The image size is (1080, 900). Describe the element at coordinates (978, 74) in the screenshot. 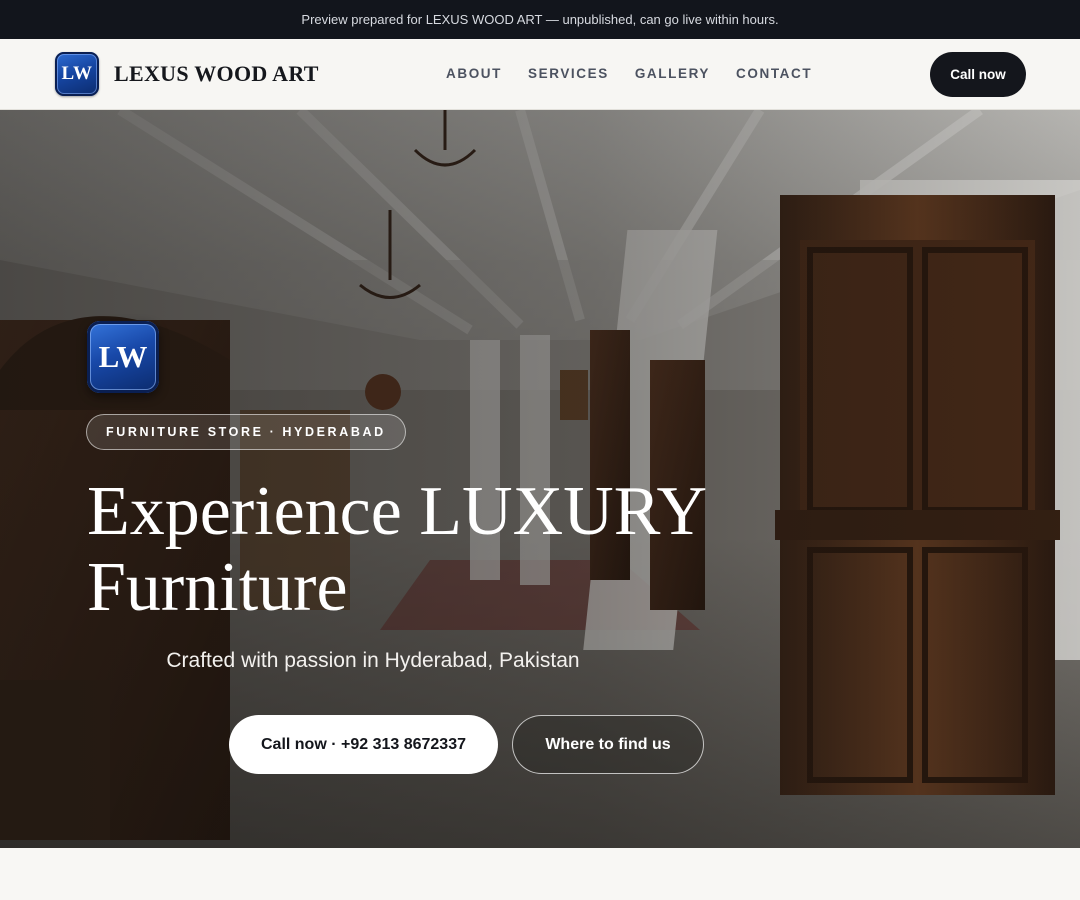

I see `header-call-button: Call now` at that location.